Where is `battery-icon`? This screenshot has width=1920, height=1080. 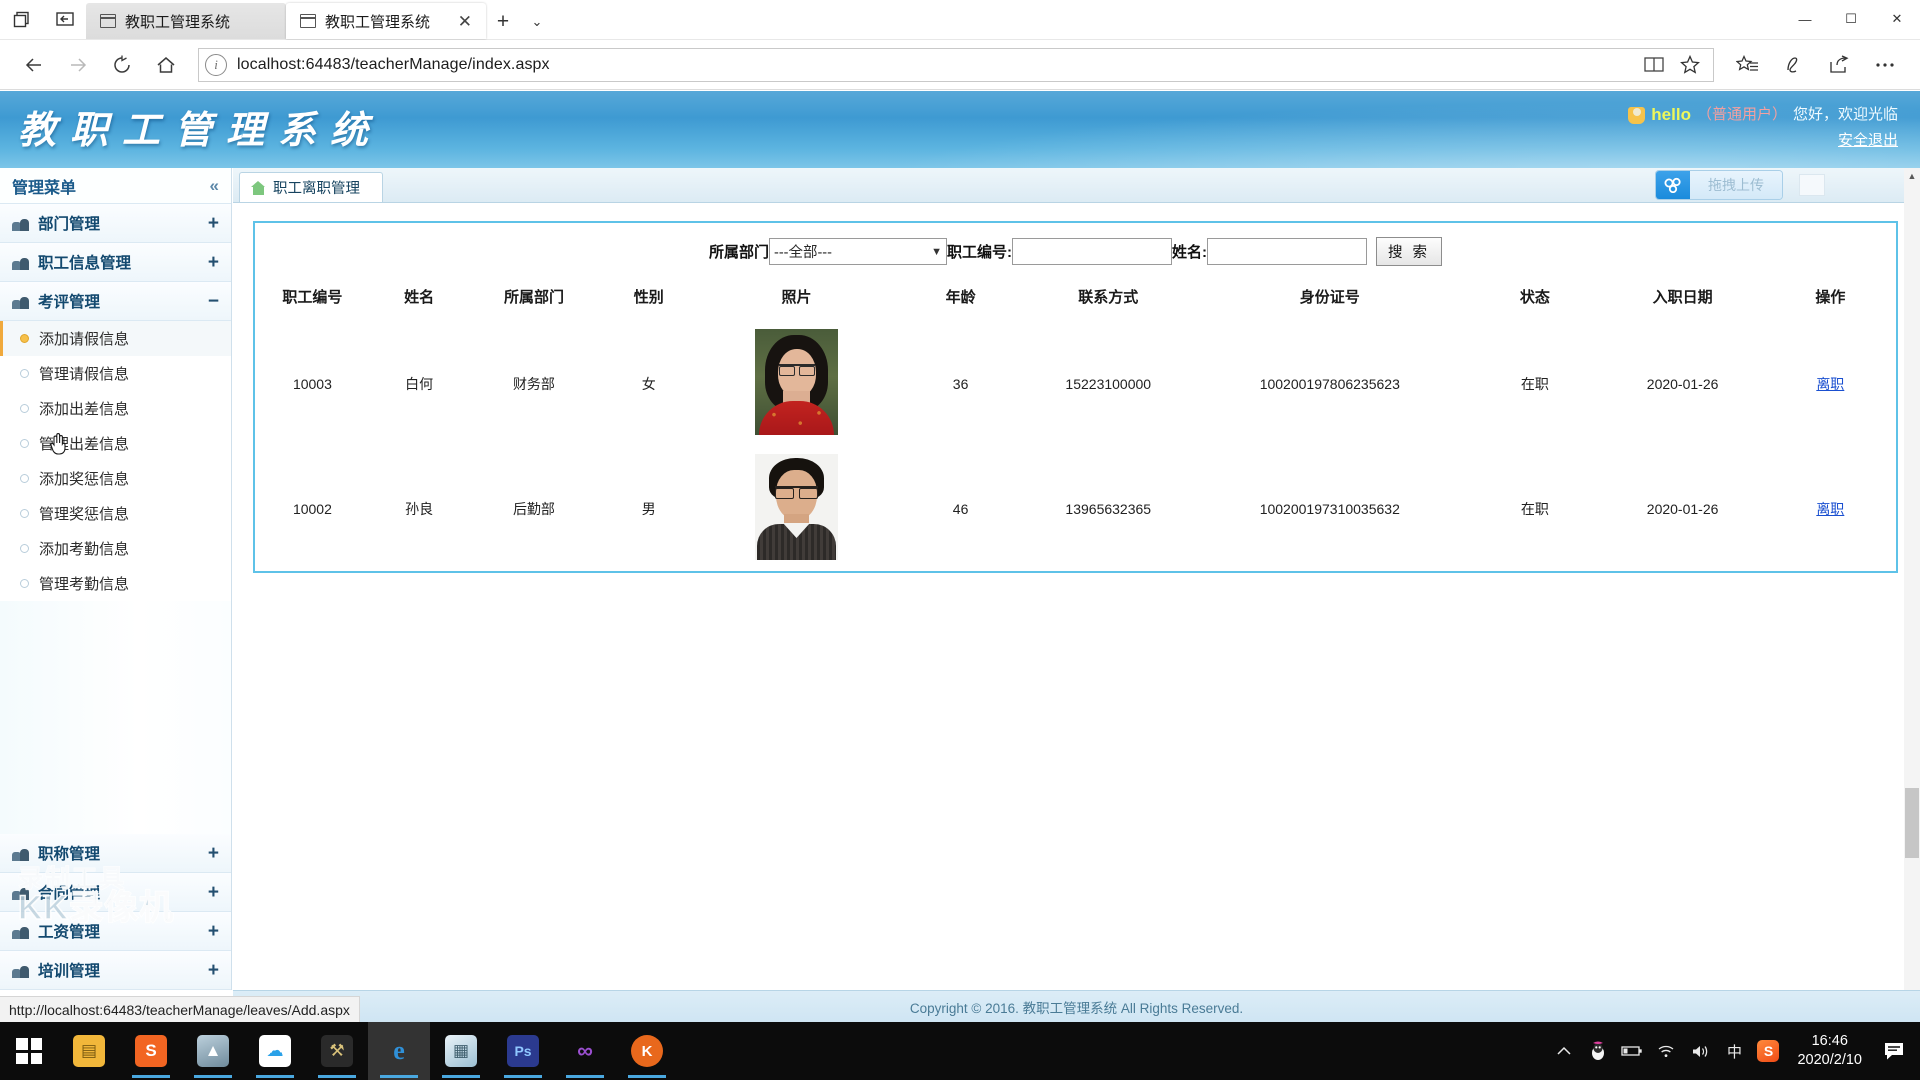
battery-icon is located at coordinates (1632, 1051).